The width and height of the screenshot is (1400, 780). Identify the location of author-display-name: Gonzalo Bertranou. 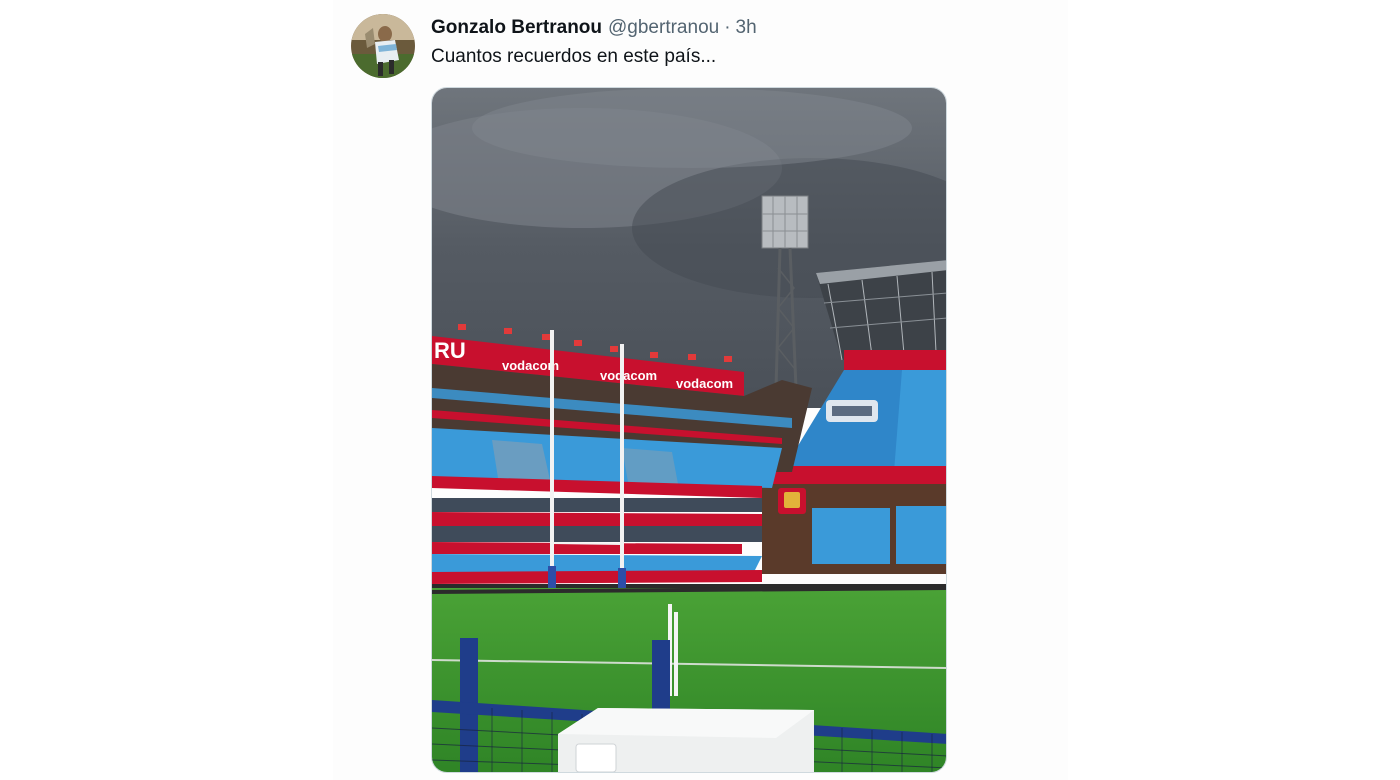
(516, 28).